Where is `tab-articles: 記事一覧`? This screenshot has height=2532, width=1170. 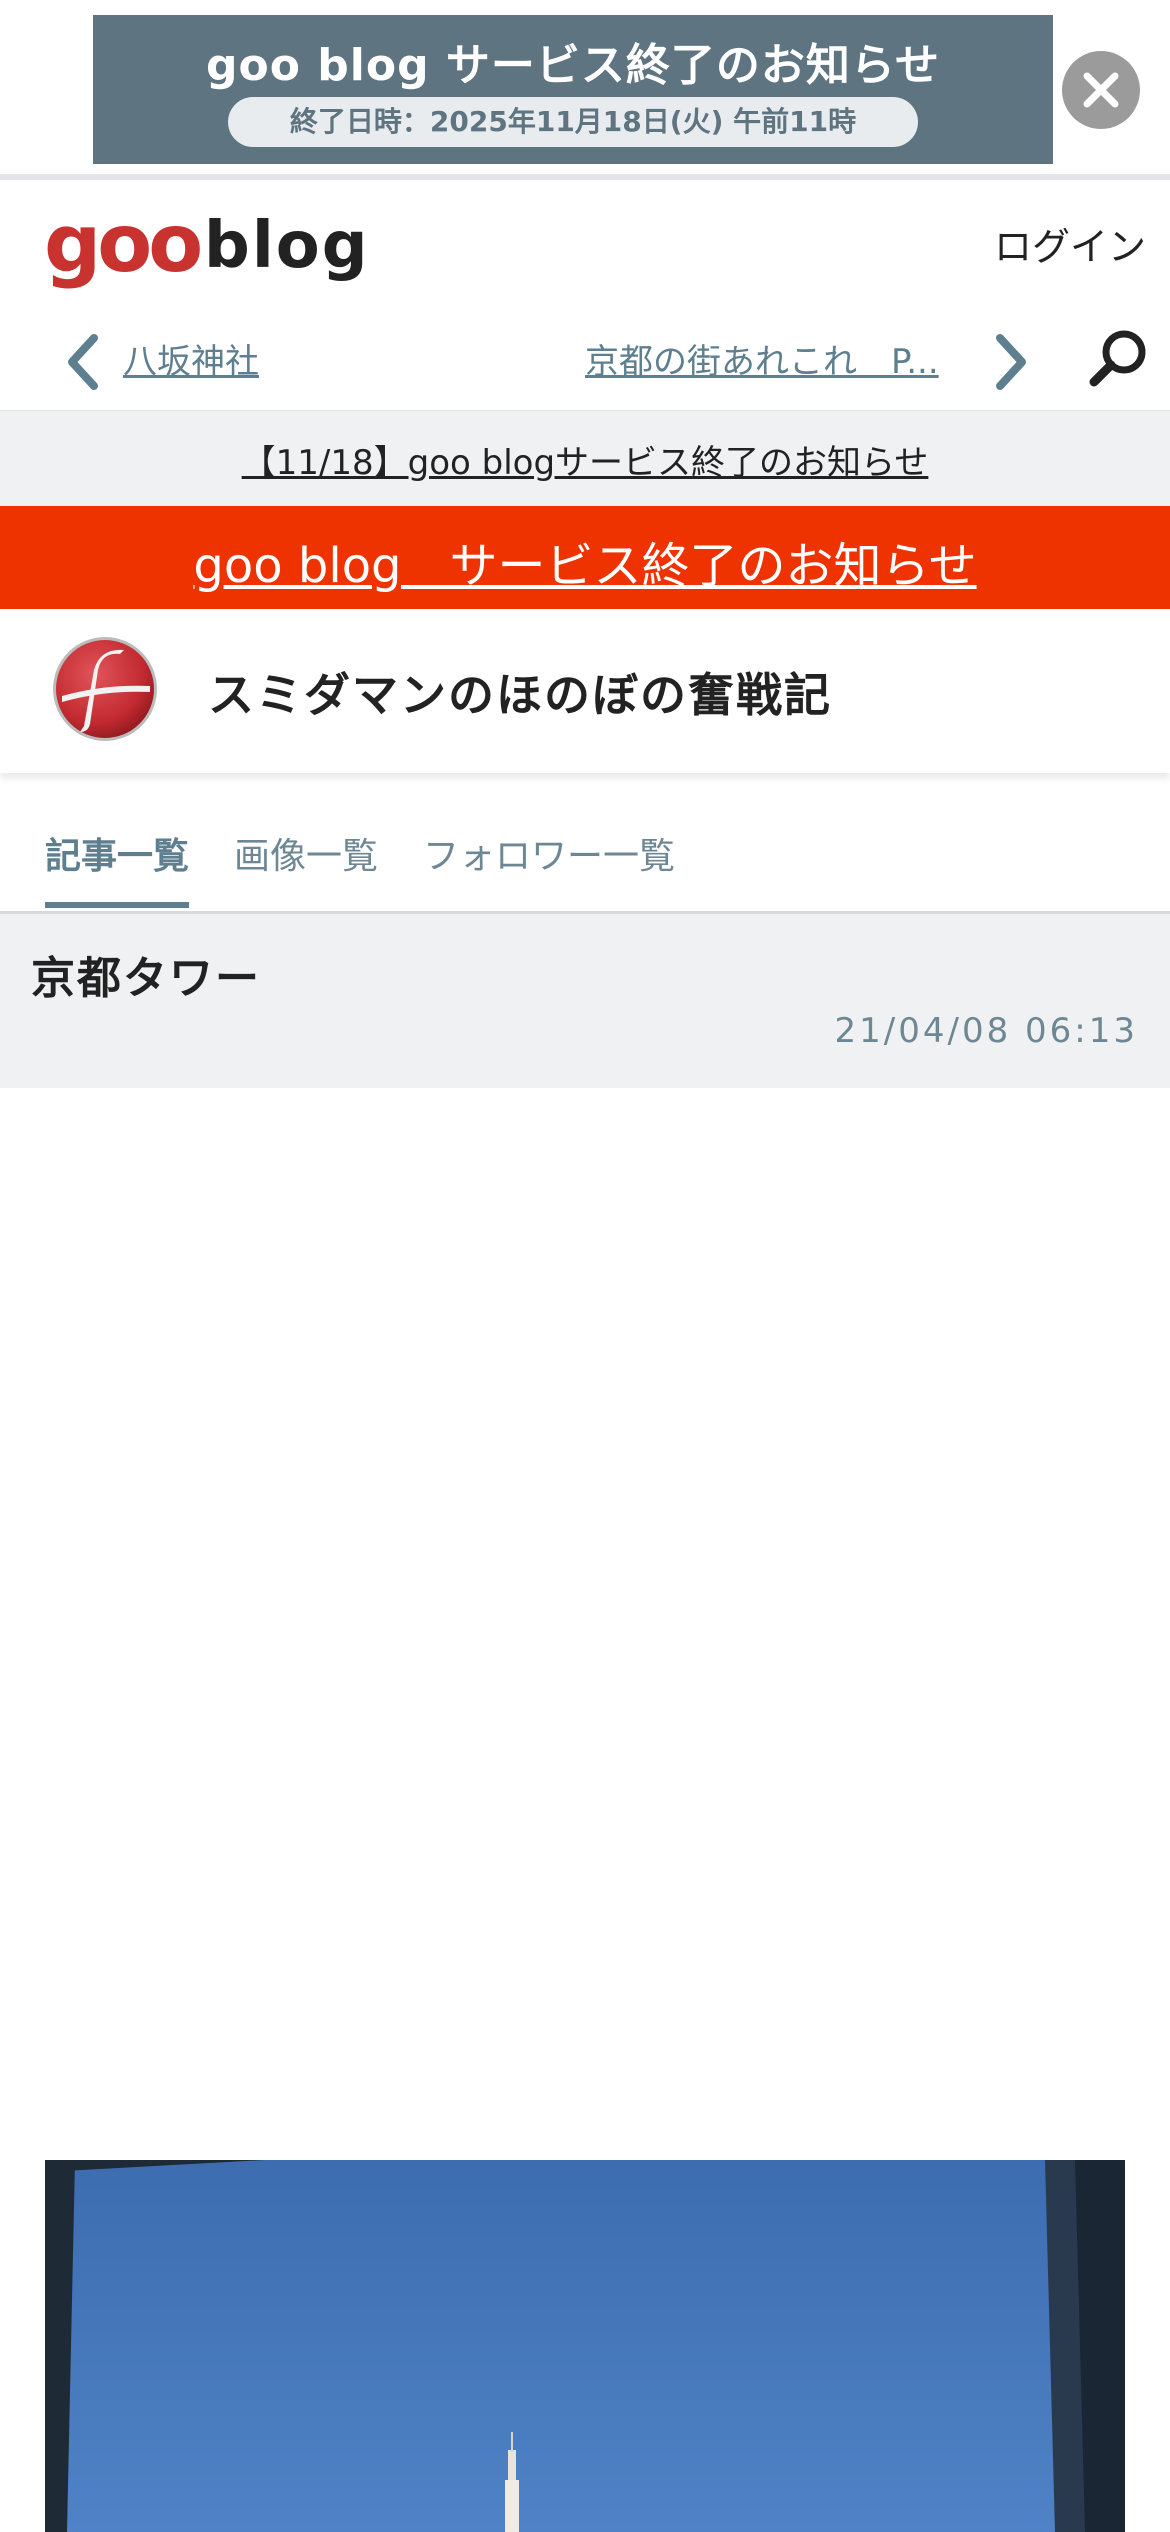 tab-articles: 記事一覧 is located at coordinates (117, 853).